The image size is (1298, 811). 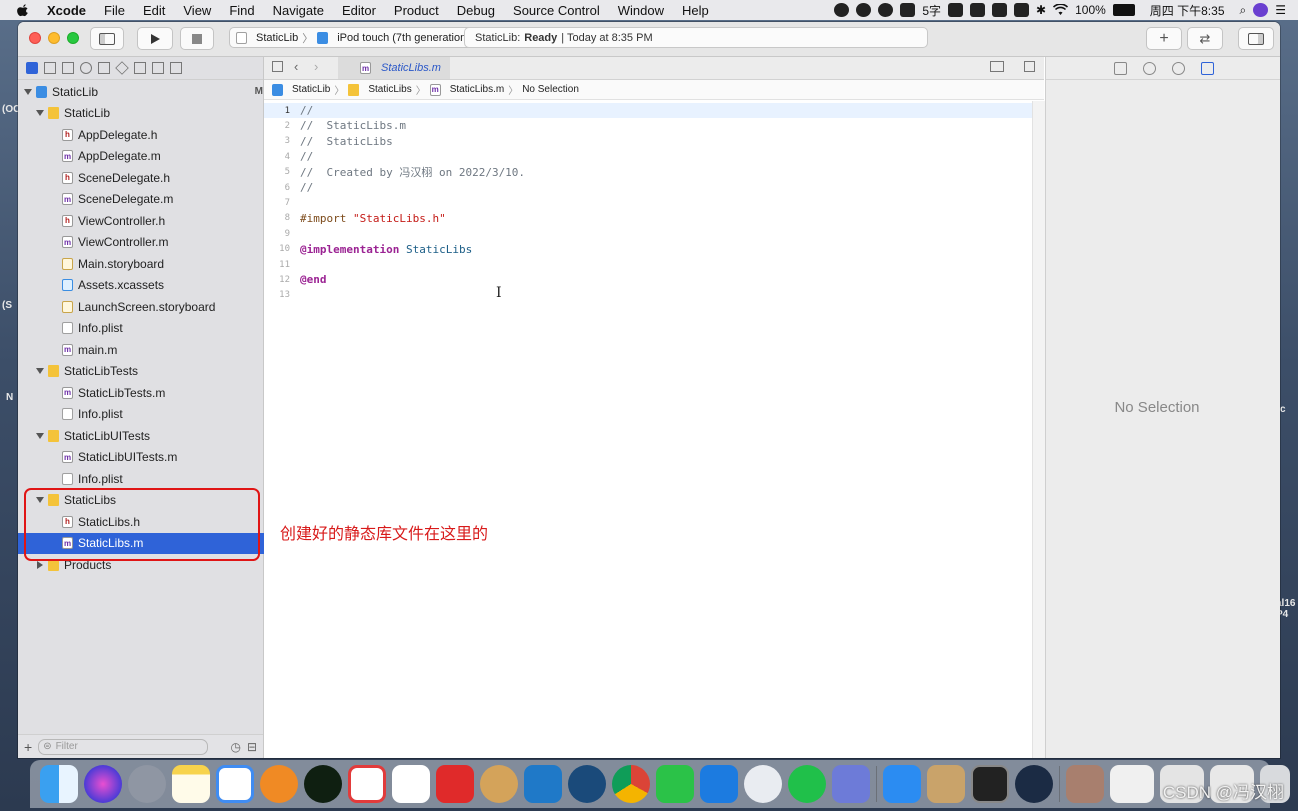 I want to click on jump-bar-symbol: No Selection, so click(x=550, y=89).